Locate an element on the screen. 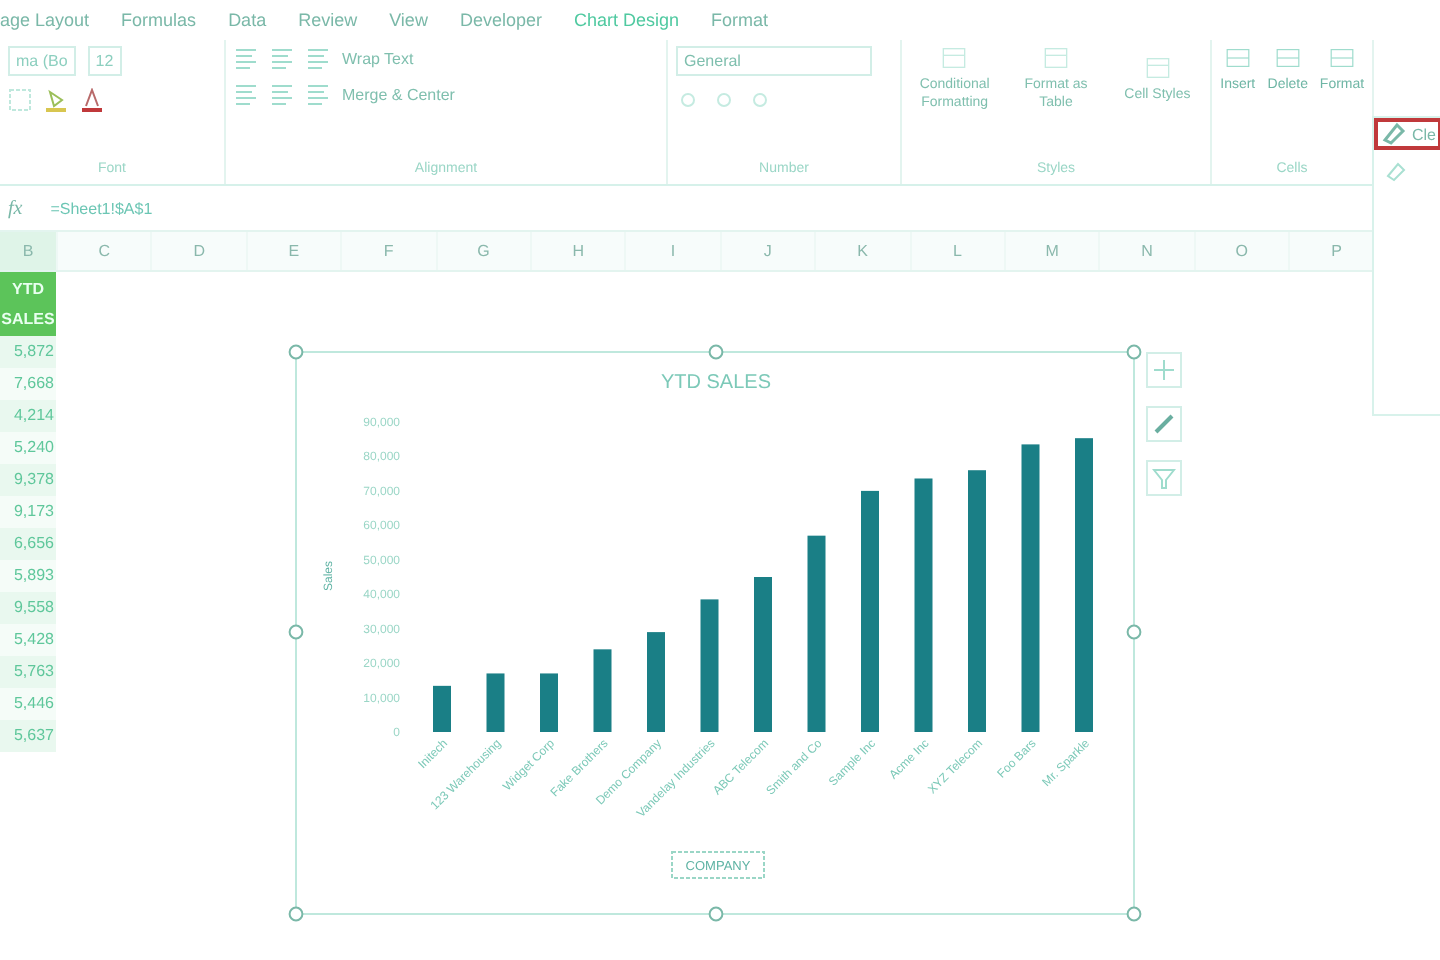 The image size is (1440, 960). ribbon-tab: Formulas is located at coordinates (159, 20).